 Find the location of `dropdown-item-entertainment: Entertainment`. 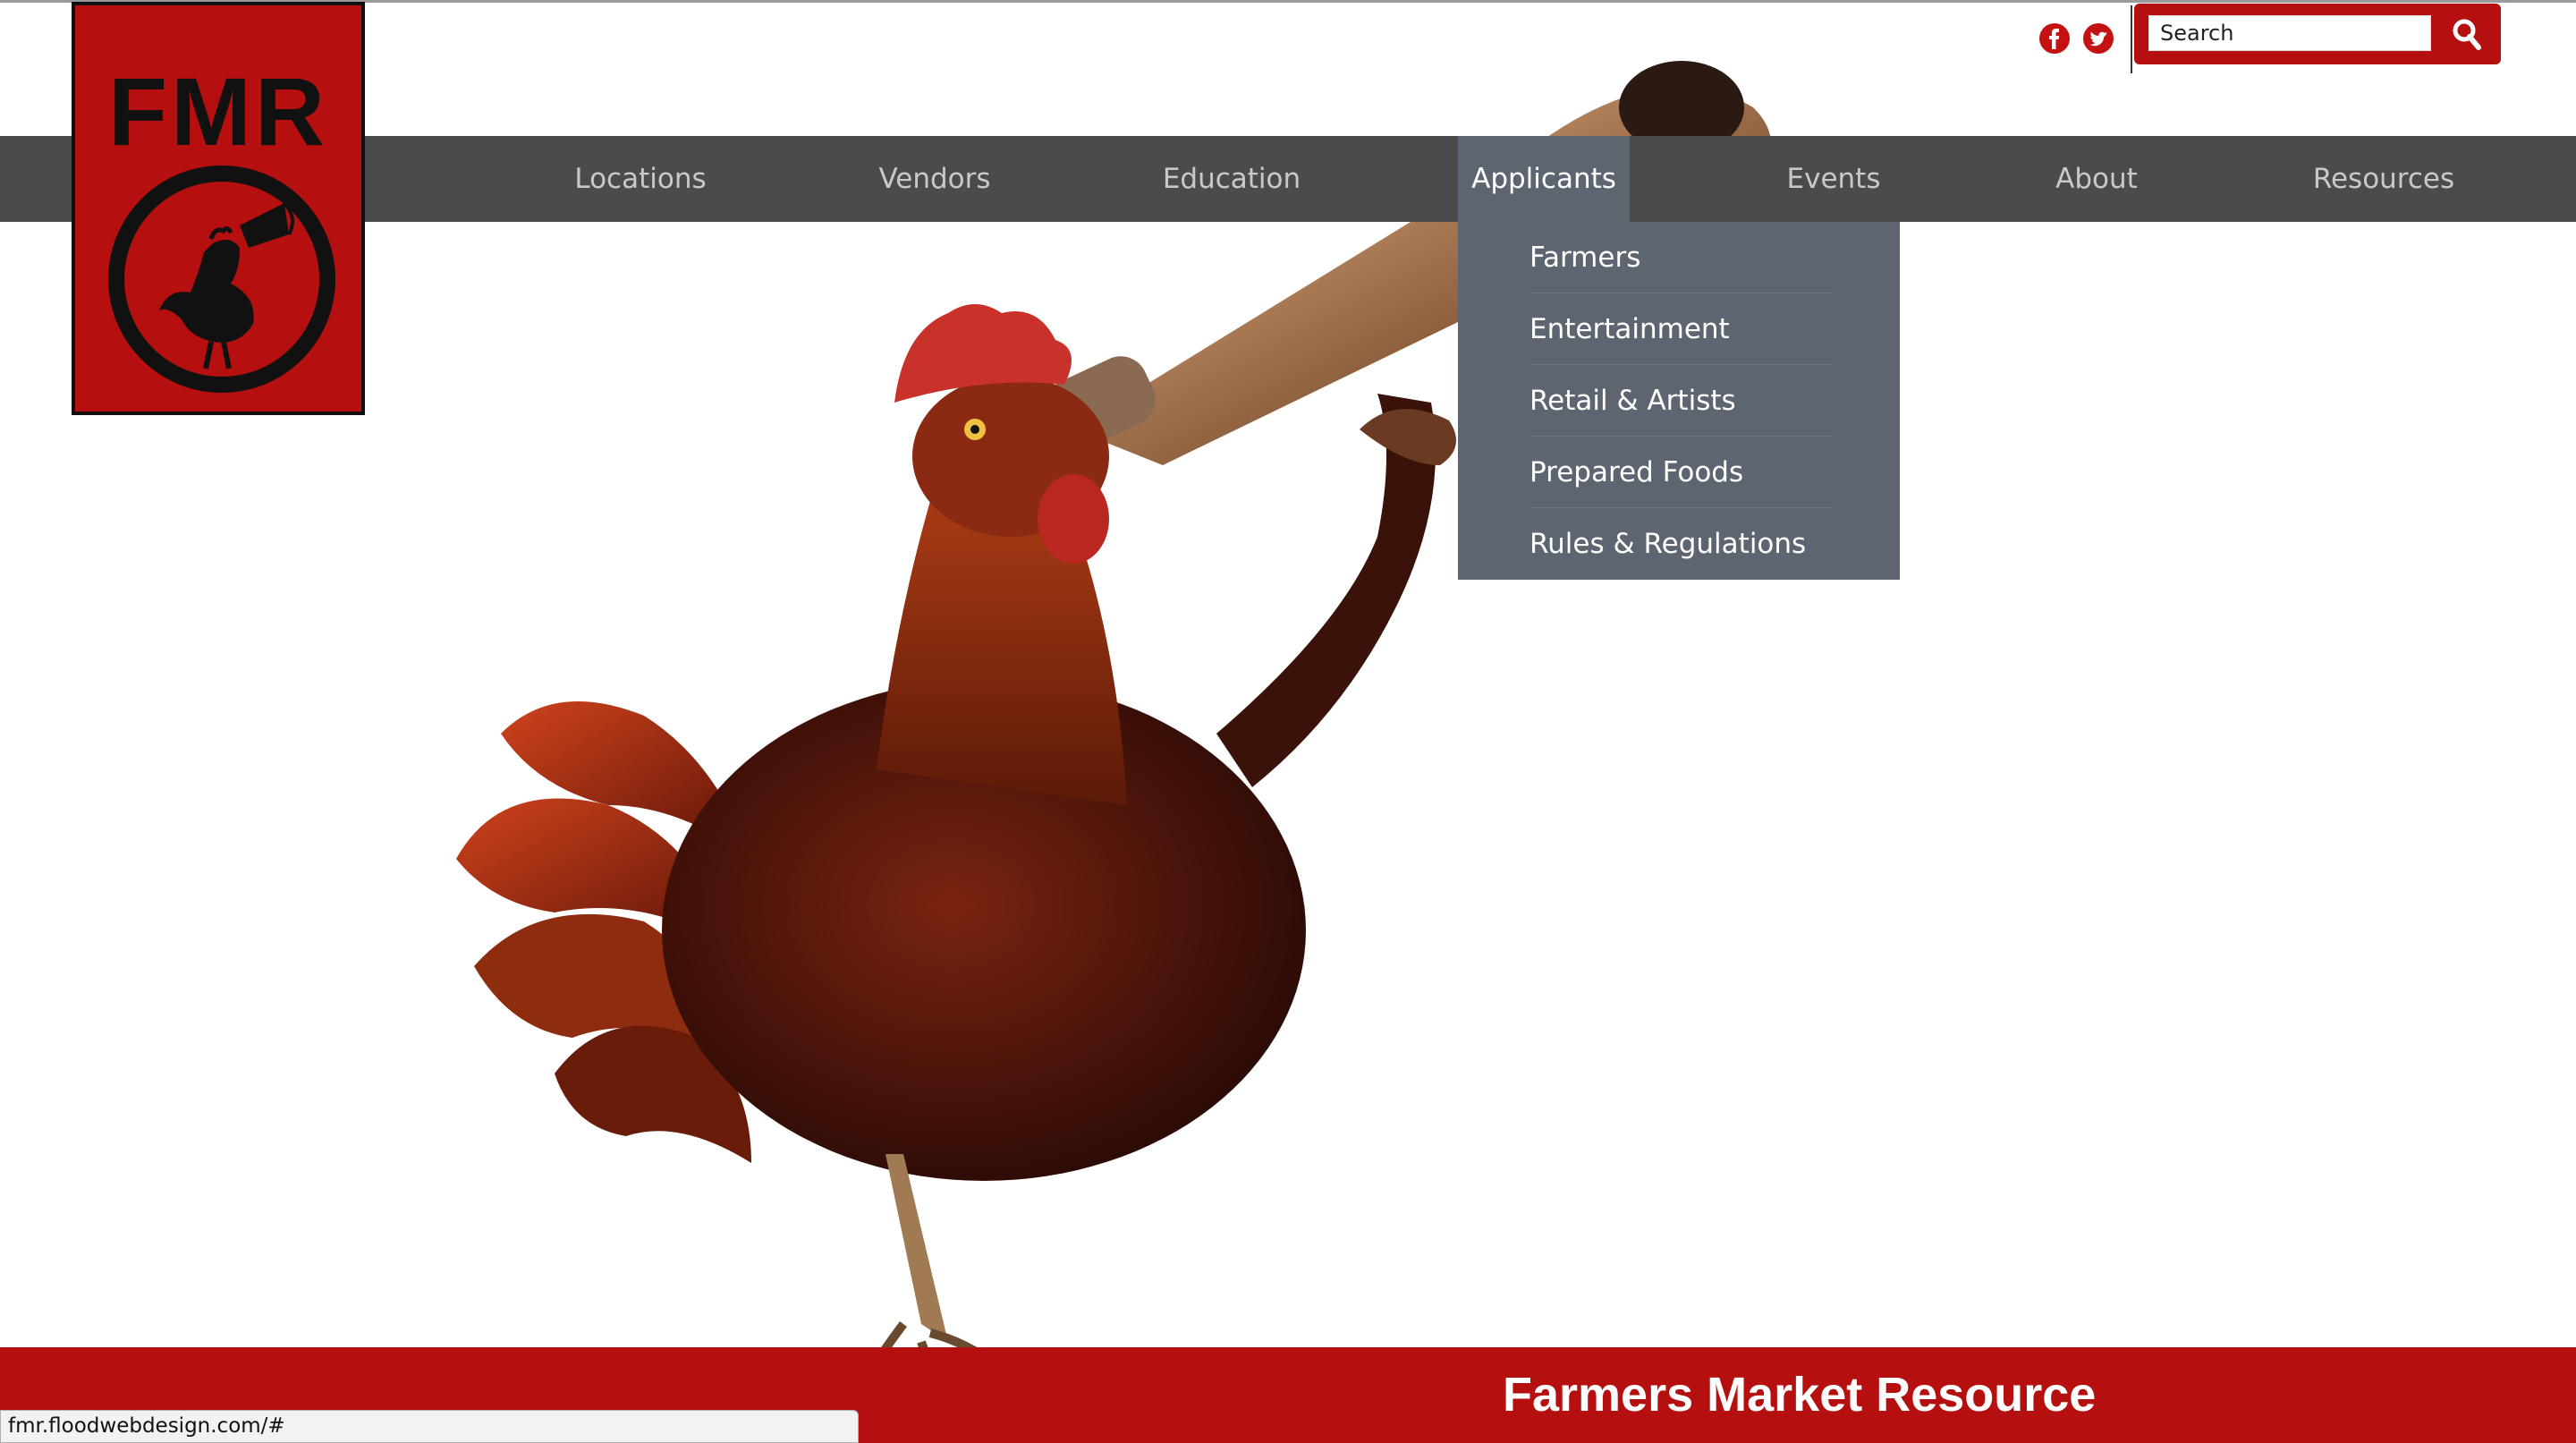

dropdown-item-entertainment: Entertainment is located at coordinates (1682, 329).